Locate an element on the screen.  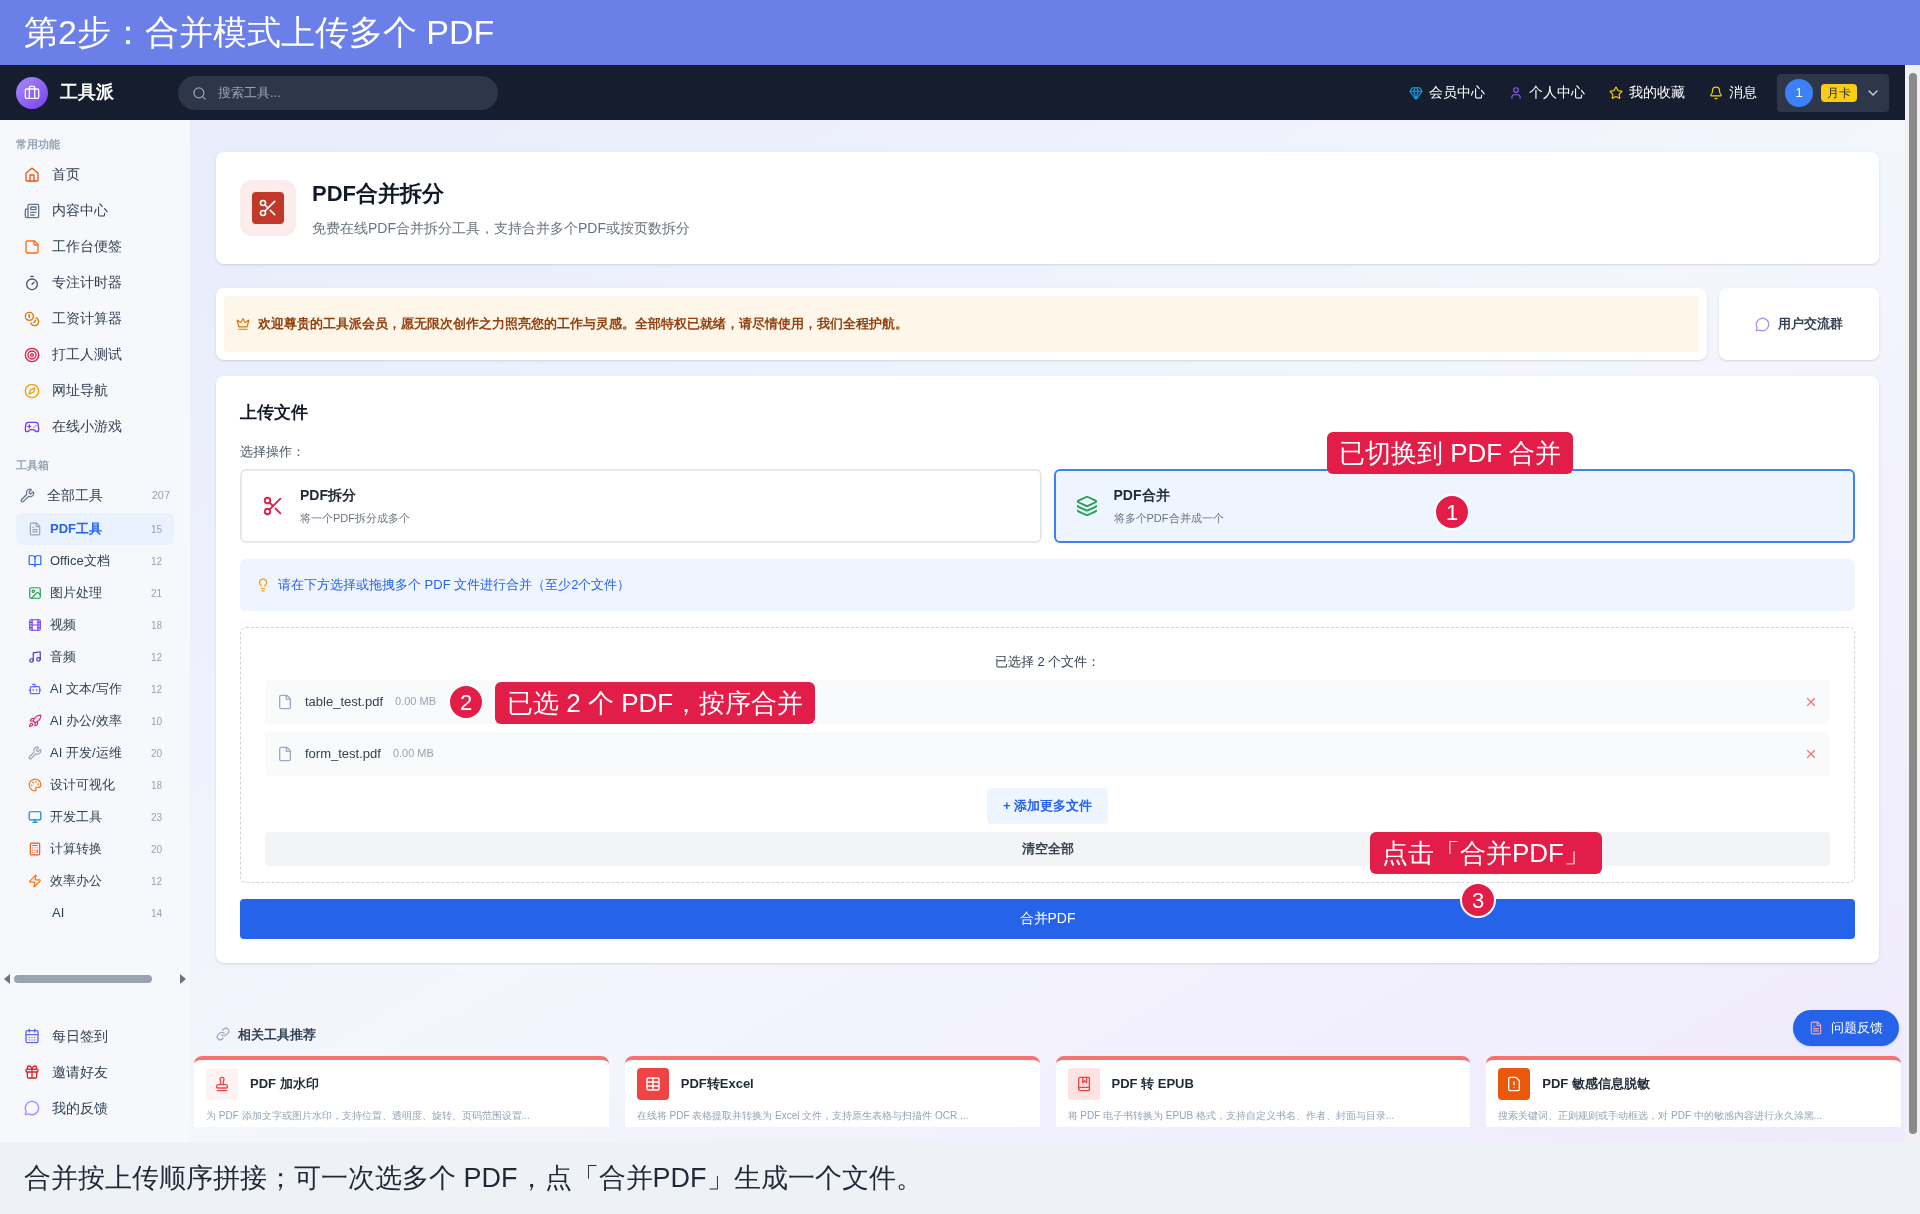
sidebar-item: 在线小游戏 is located at coordinates (95, 426).